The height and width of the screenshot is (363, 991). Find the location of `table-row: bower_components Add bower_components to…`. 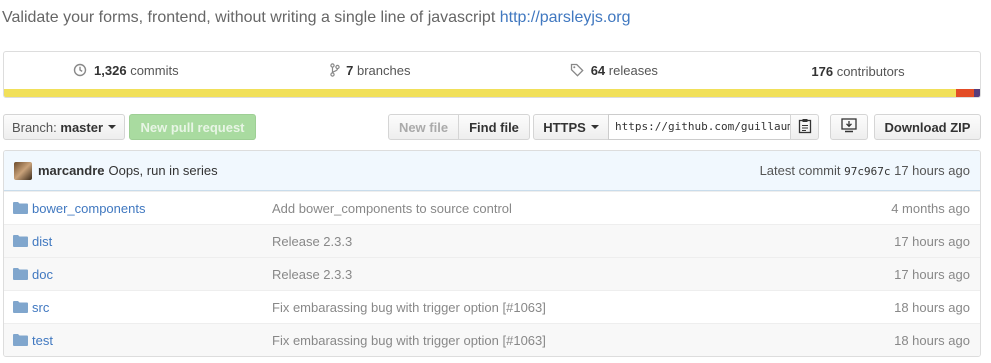

table-row: bower_components Add bower_components to… is located at coordinates (492, 207).